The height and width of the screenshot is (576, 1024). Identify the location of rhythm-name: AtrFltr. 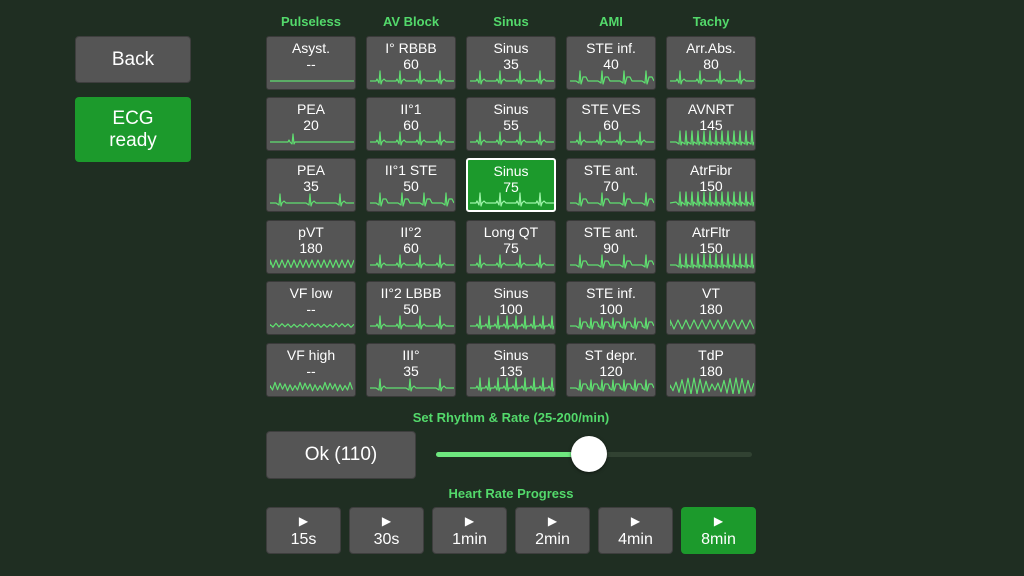
(711, 232).